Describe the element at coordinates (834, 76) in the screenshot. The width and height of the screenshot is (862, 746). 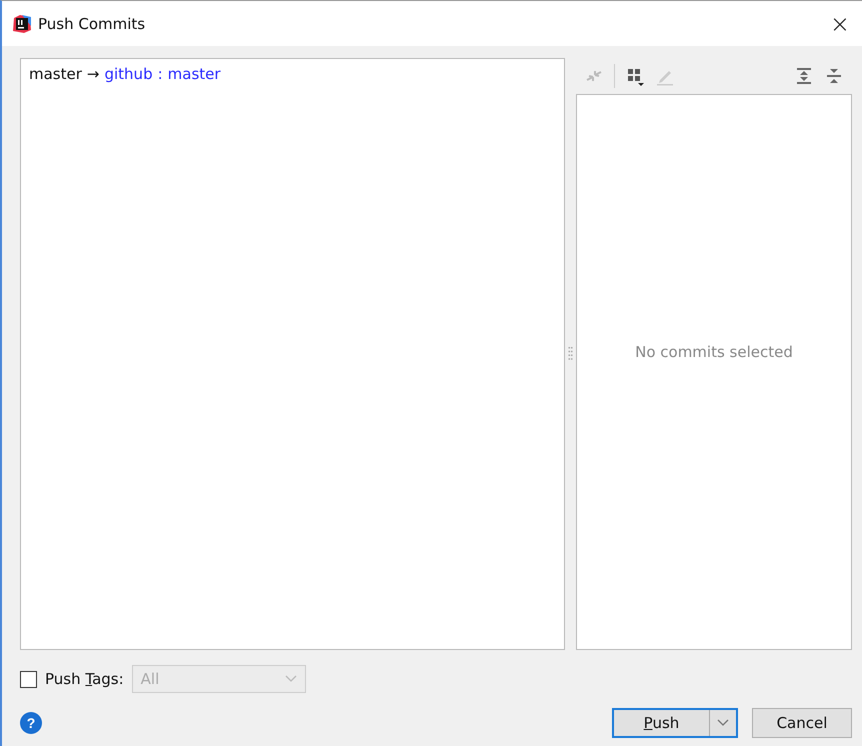
I see `collapse-all-icon` at that location.